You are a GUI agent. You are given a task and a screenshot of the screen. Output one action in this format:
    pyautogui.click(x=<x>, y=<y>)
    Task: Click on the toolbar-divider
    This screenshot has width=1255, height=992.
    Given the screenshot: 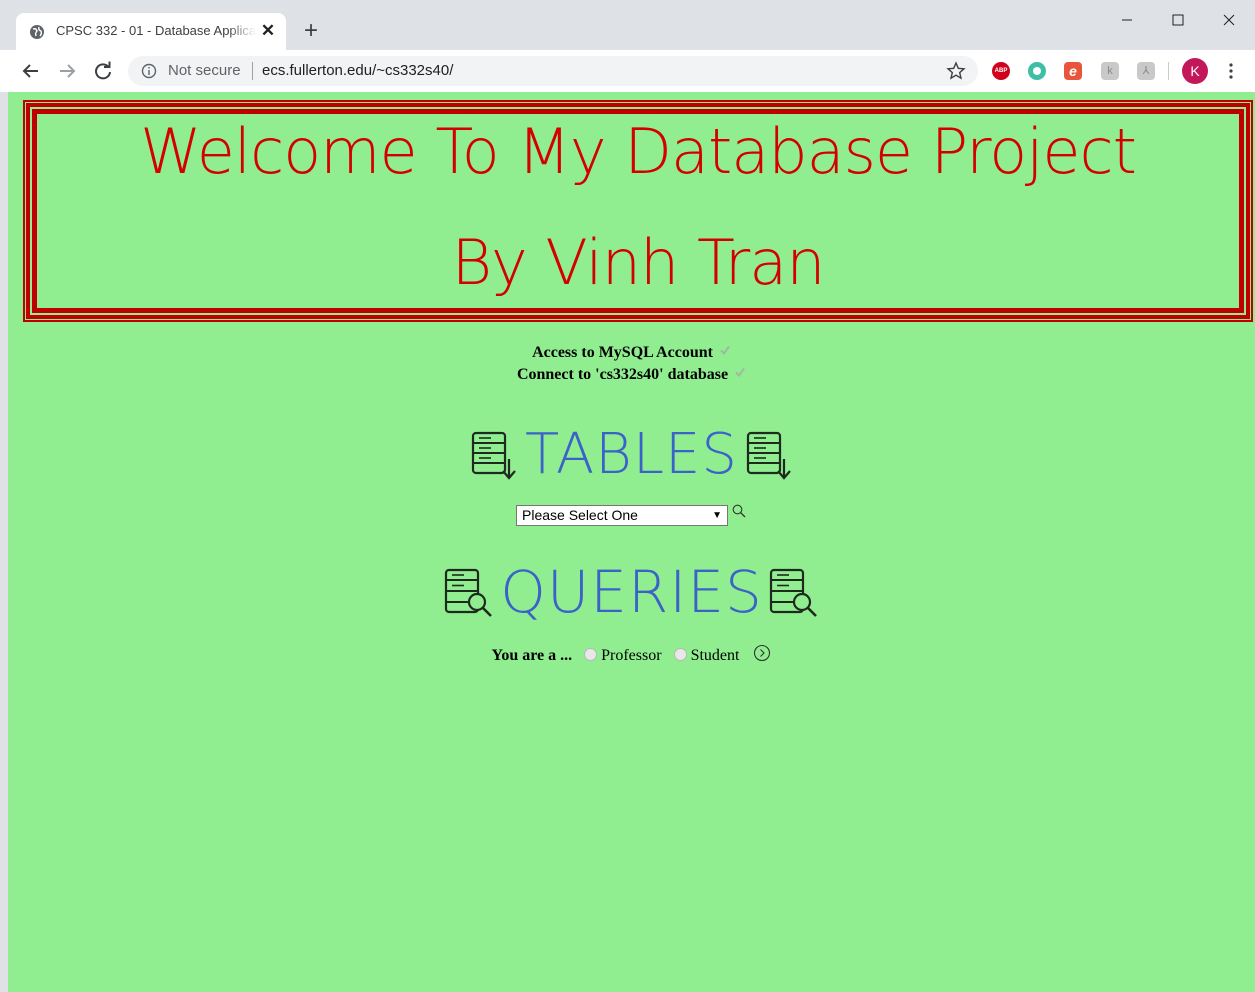 What is the action you would take?
    pyautogui.click(x=1168, y=71)
    